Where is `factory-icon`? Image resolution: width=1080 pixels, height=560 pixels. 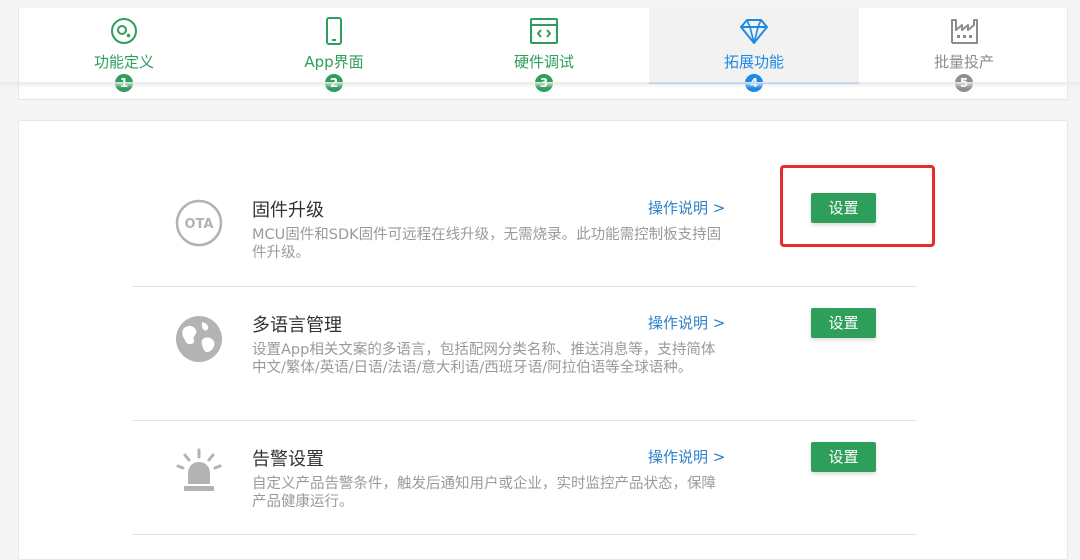 factory-icon is located at coordinates (964, 31).